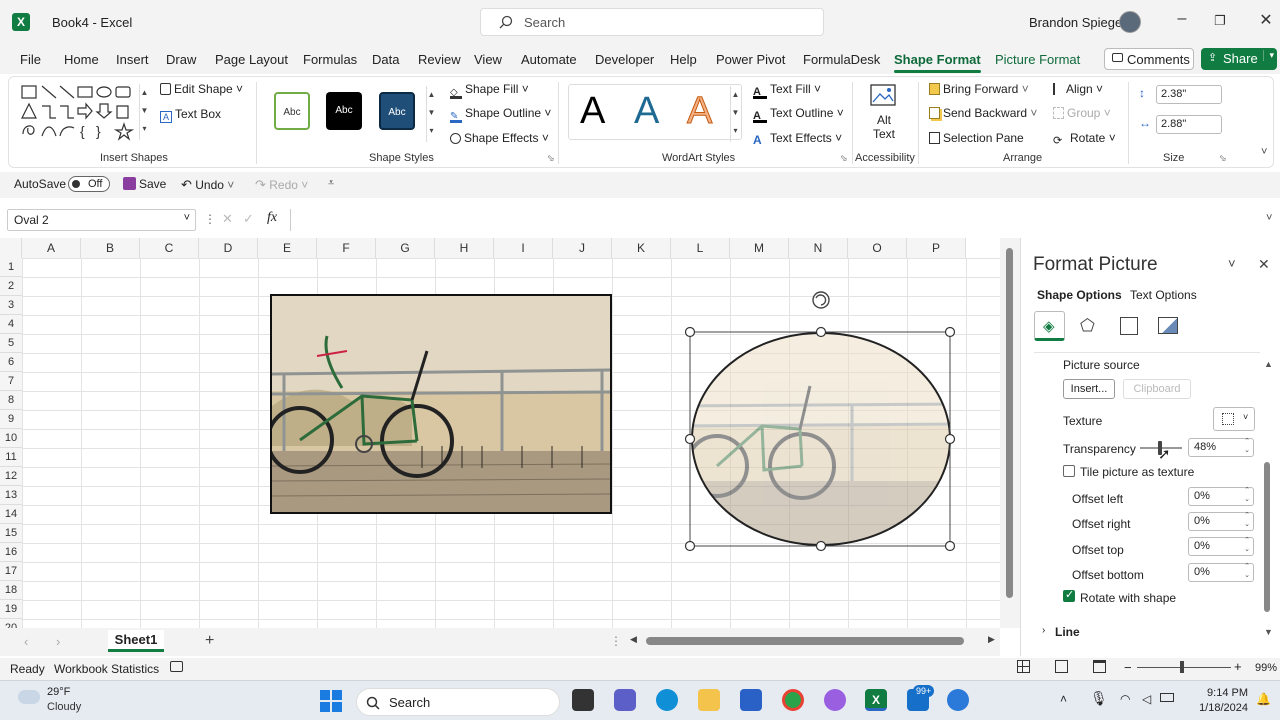 Image resolution: width=1280 pixels, height=720 pixels. What do you see at coordinates (876, 700) in the screenshot?
I see `excel-taskbar-icon: X` at bounding box center [876, 700].